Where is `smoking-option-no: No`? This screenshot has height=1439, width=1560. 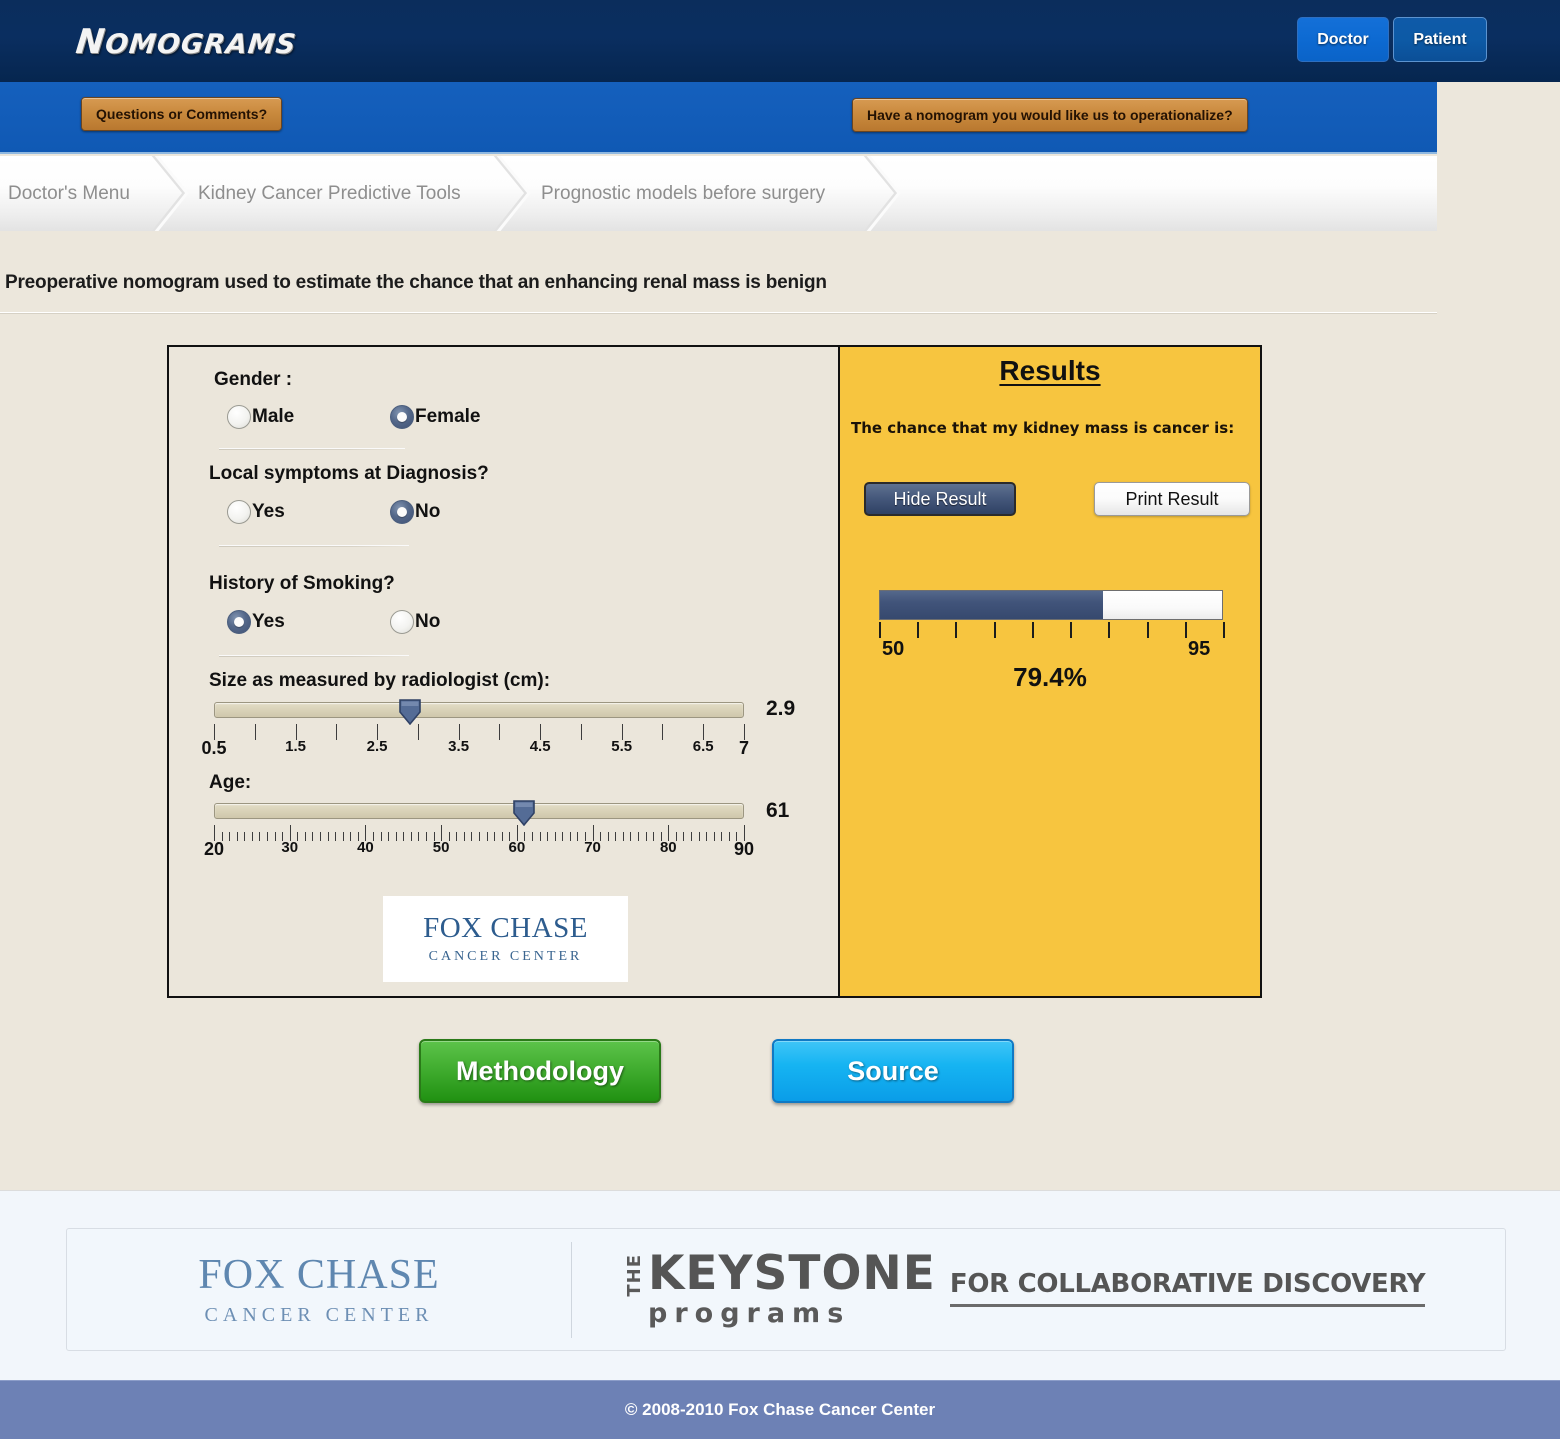
smoking-option-no: No is located at coordinates (415, 622).